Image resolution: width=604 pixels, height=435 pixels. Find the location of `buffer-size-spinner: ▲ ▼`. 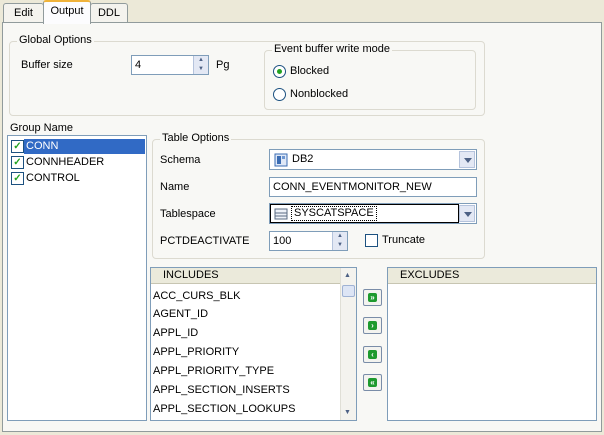

buffer-size-spinner: ▲ ▼ is located at coordinates (200, 65).